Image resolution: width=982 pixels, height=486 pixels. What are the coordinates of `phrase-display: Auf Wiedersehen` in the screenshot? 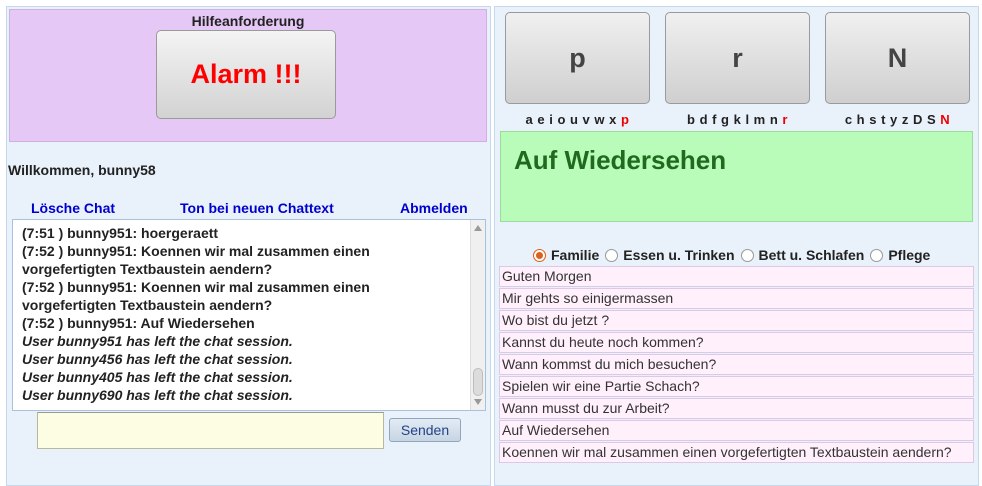 It's located at (736, 176).